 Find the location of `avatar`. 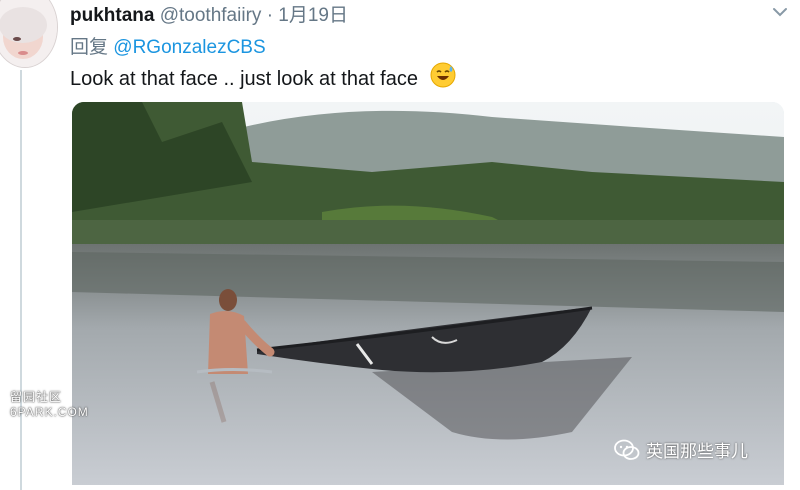

avatar is located at coordinates (29, 34).